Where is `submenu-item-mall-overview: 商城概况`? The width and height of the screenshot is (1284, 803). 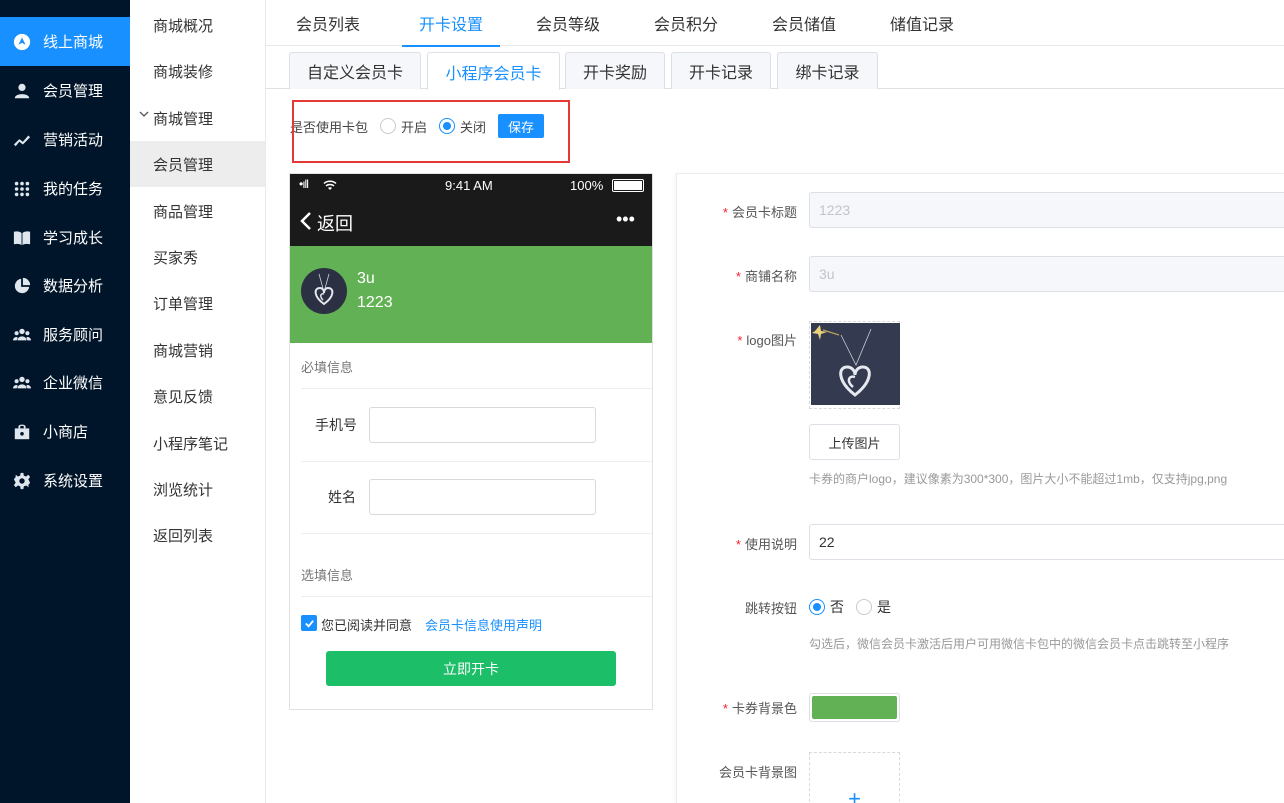
submenu-item-mall-overview: 商城概况 is located at coordinates (197, 25).